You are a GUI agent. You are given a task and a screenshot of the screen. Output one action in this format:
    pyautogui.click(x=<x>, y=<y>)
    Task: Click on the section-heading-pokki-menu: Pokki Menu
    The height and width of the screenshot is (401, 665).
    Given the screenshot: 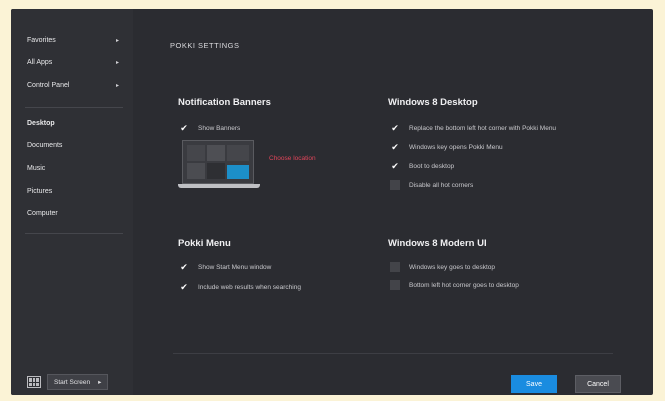 What is the action you would take?
    pyautogui.click(x=204, y=243)
    